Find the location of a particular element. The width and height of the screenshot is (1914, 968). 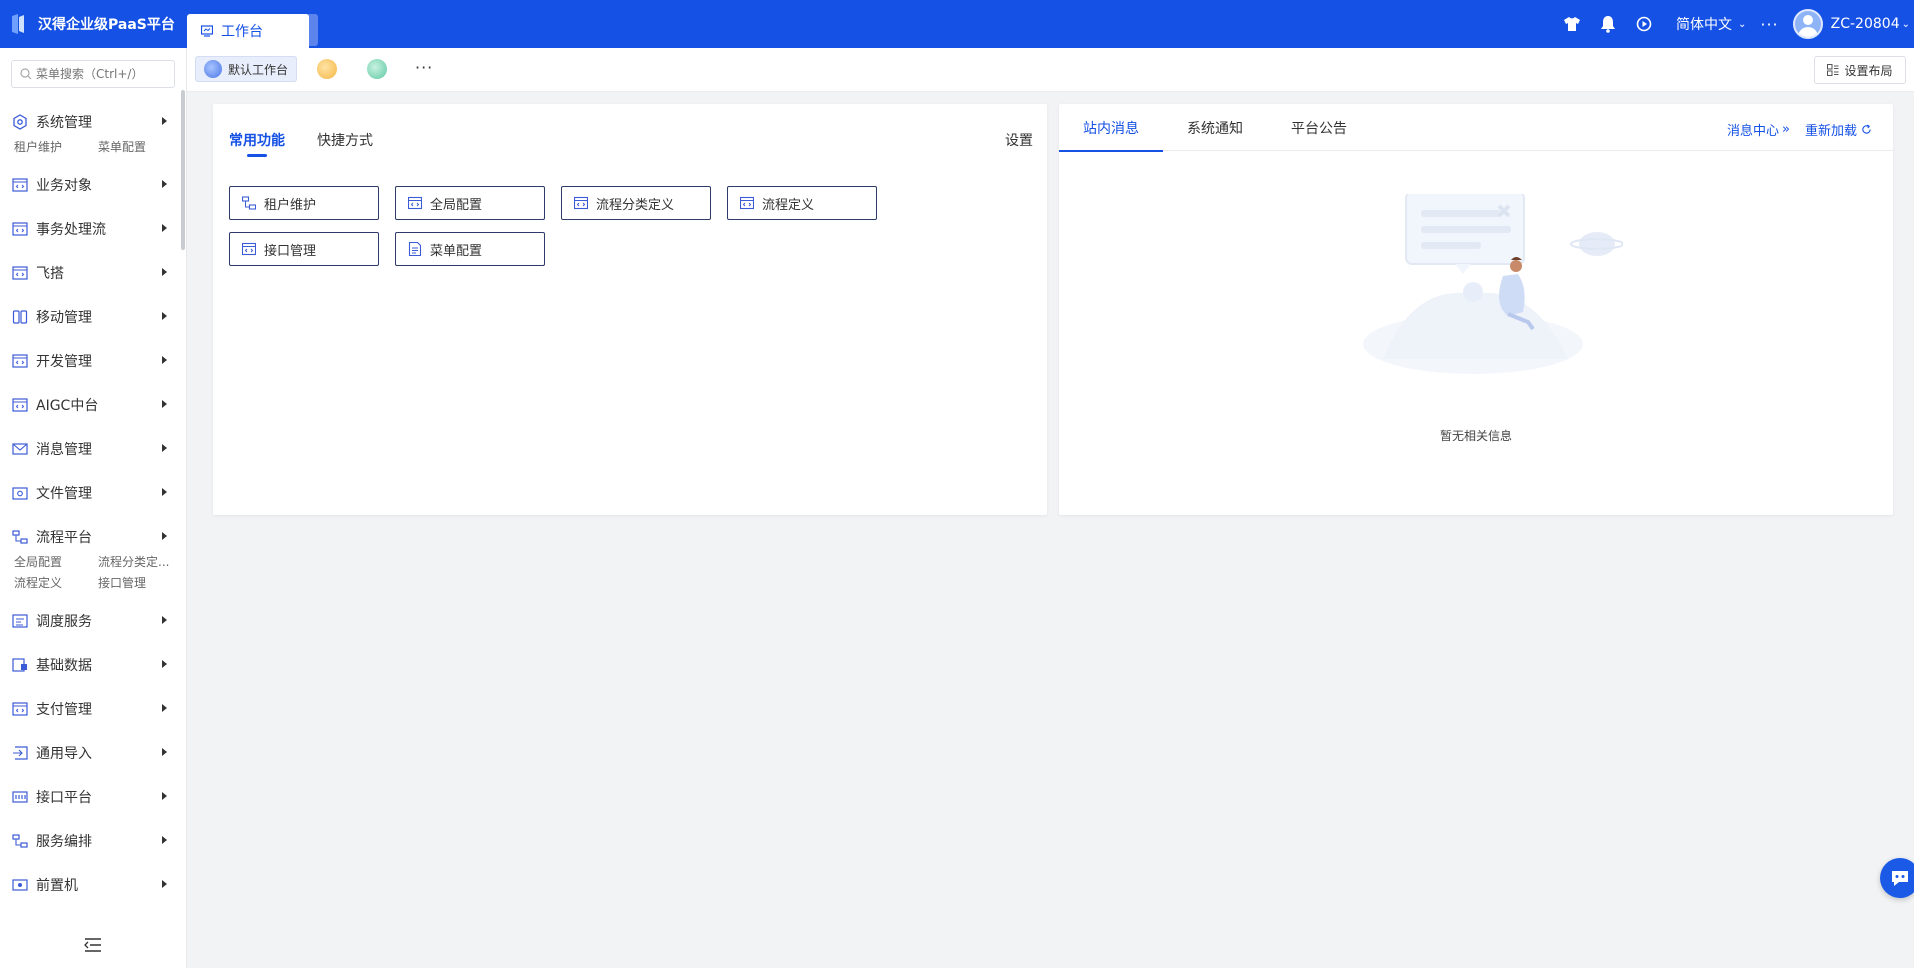

language-select: 简体中文 ⌄ is located at coordinates (1711, 24).